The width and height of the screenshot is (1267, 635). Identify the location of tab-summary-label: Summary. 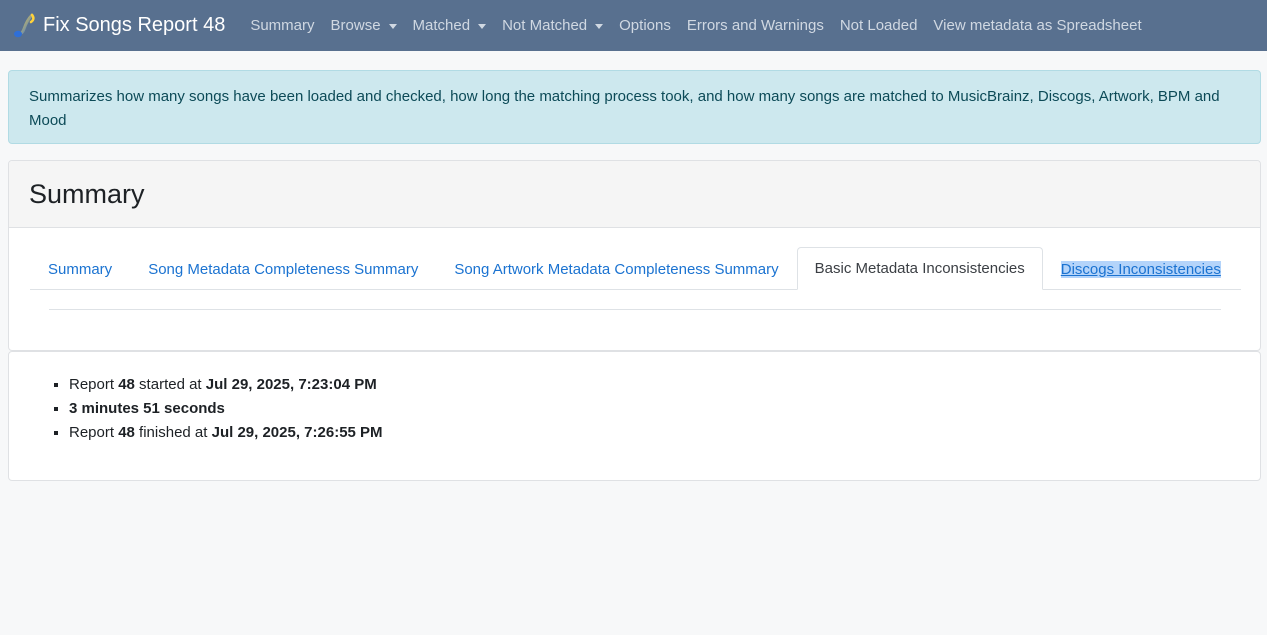
(80, 269).